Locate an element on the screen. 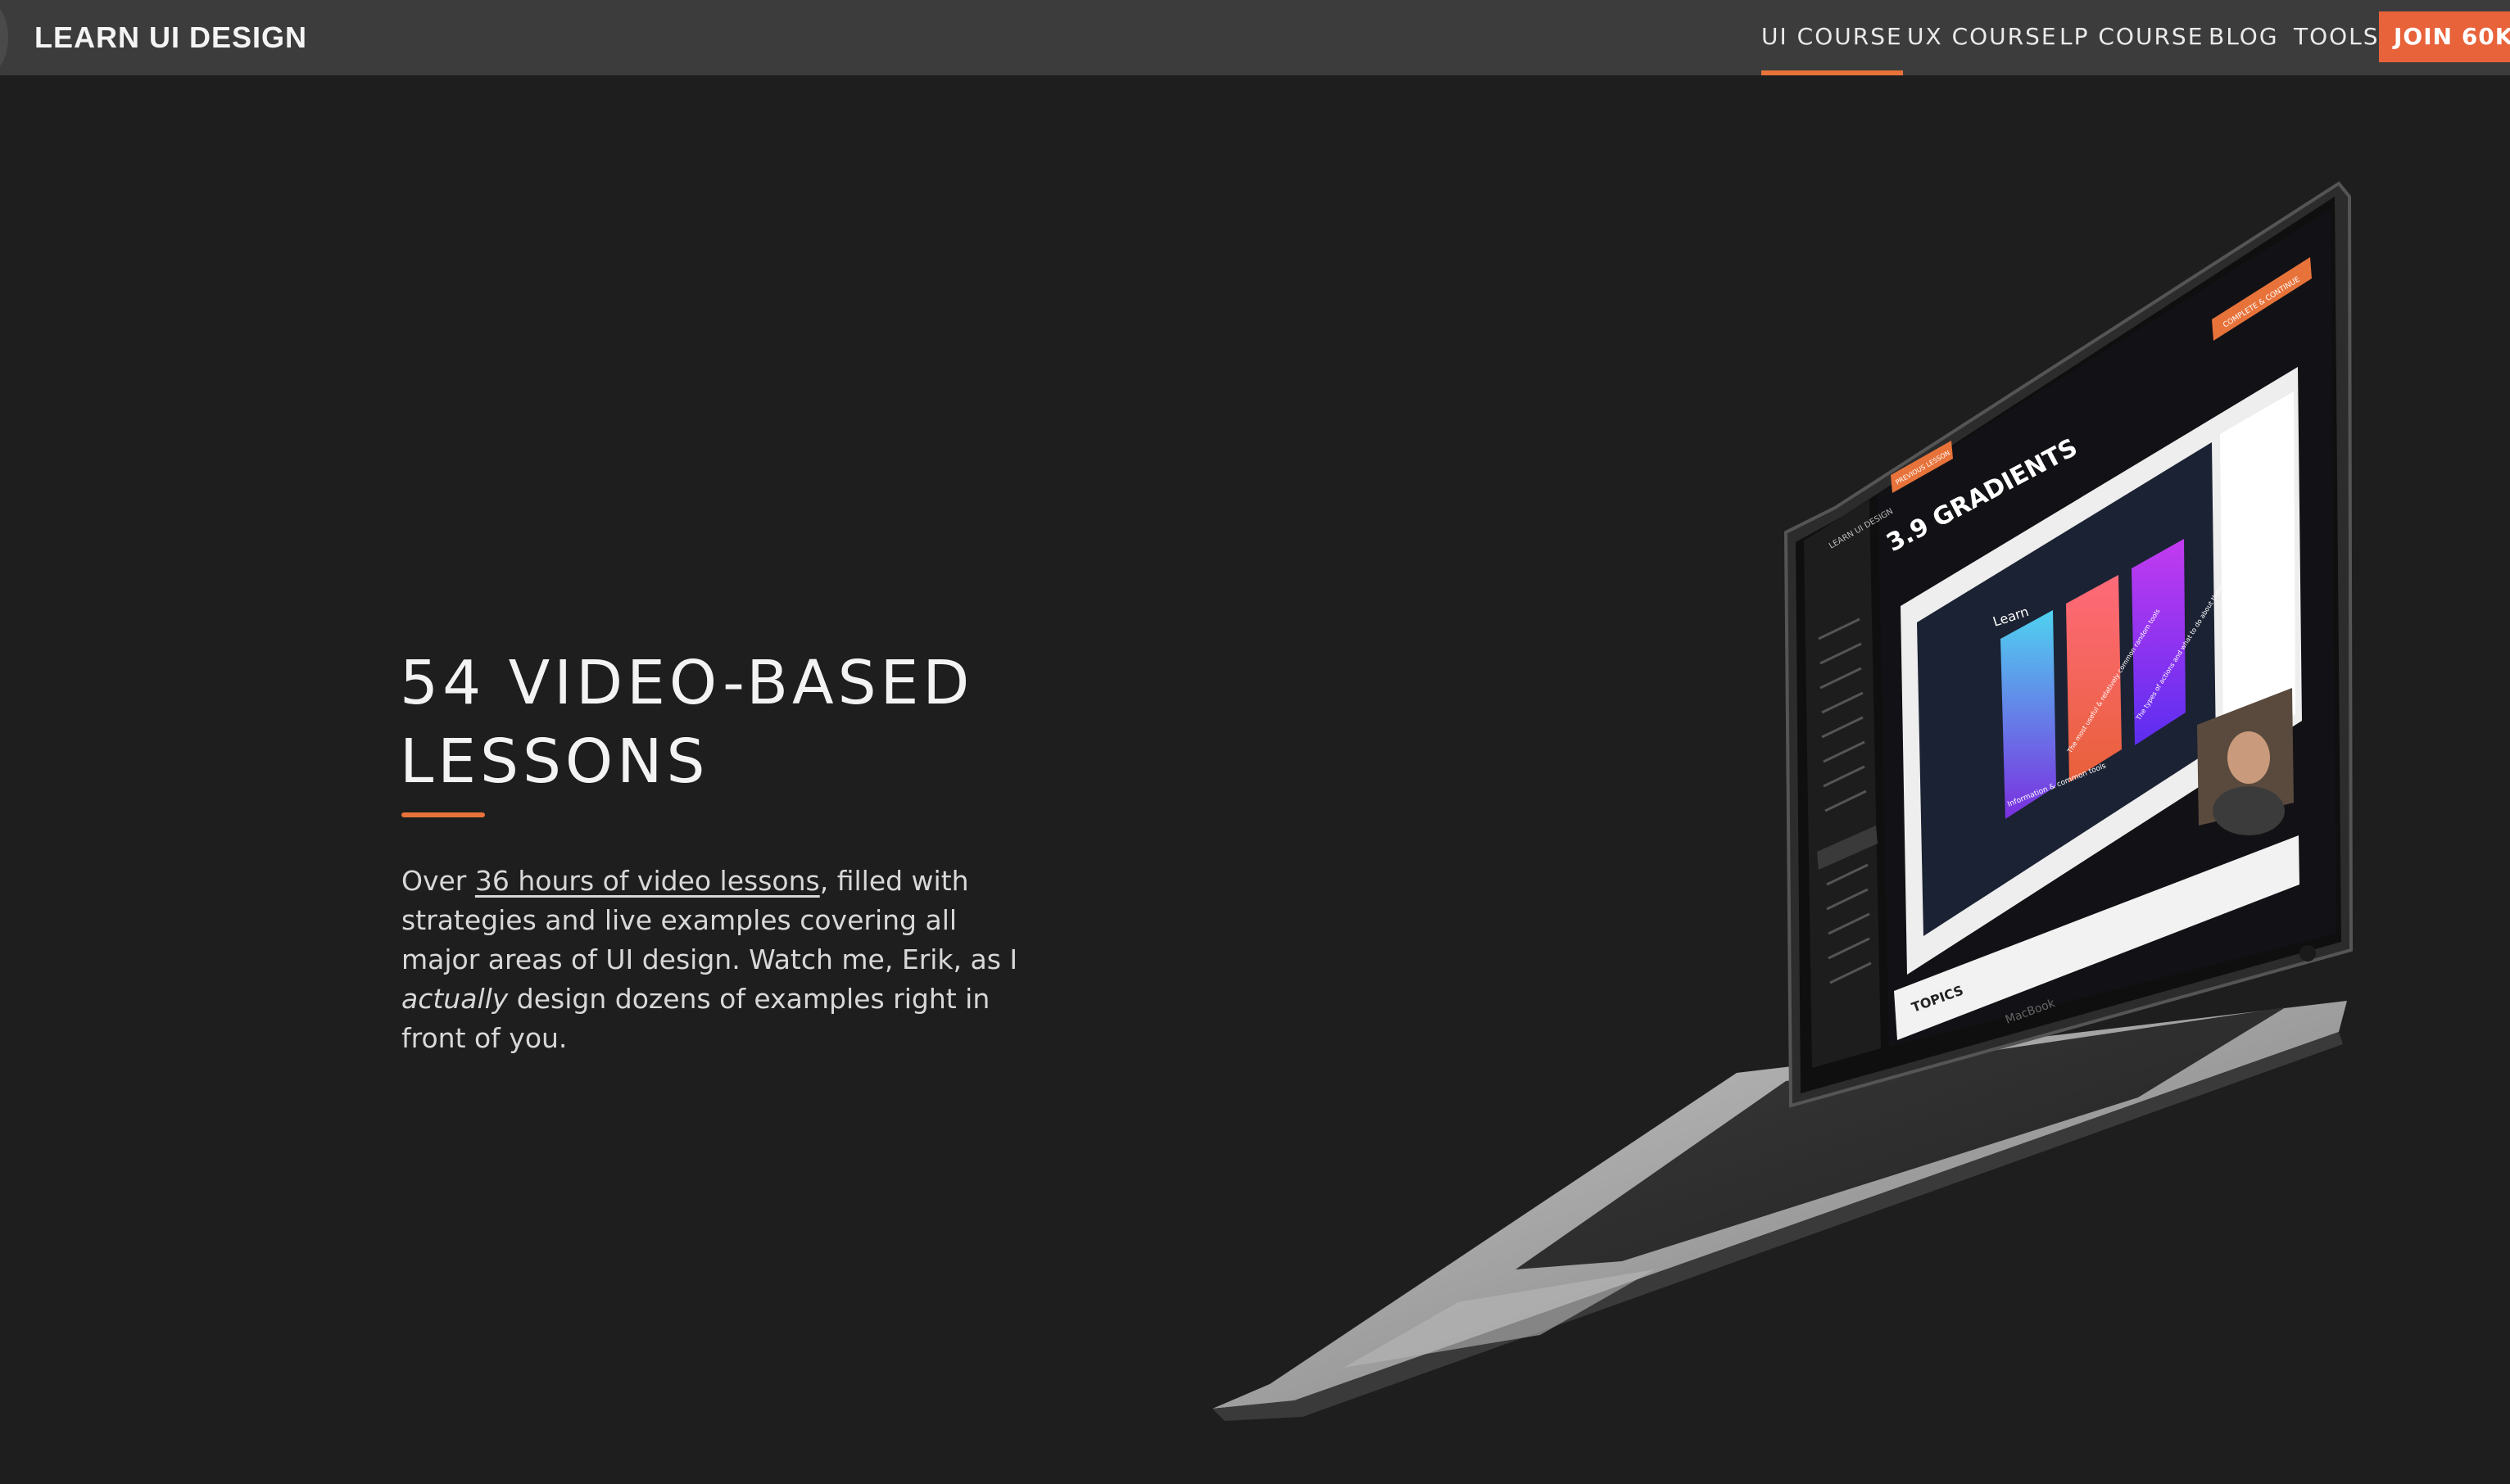 Image resolution: width=2510 pixels, height=1484 pixels. site-logo: LEARN UI DESIGN is located at coordinates (170, 37).